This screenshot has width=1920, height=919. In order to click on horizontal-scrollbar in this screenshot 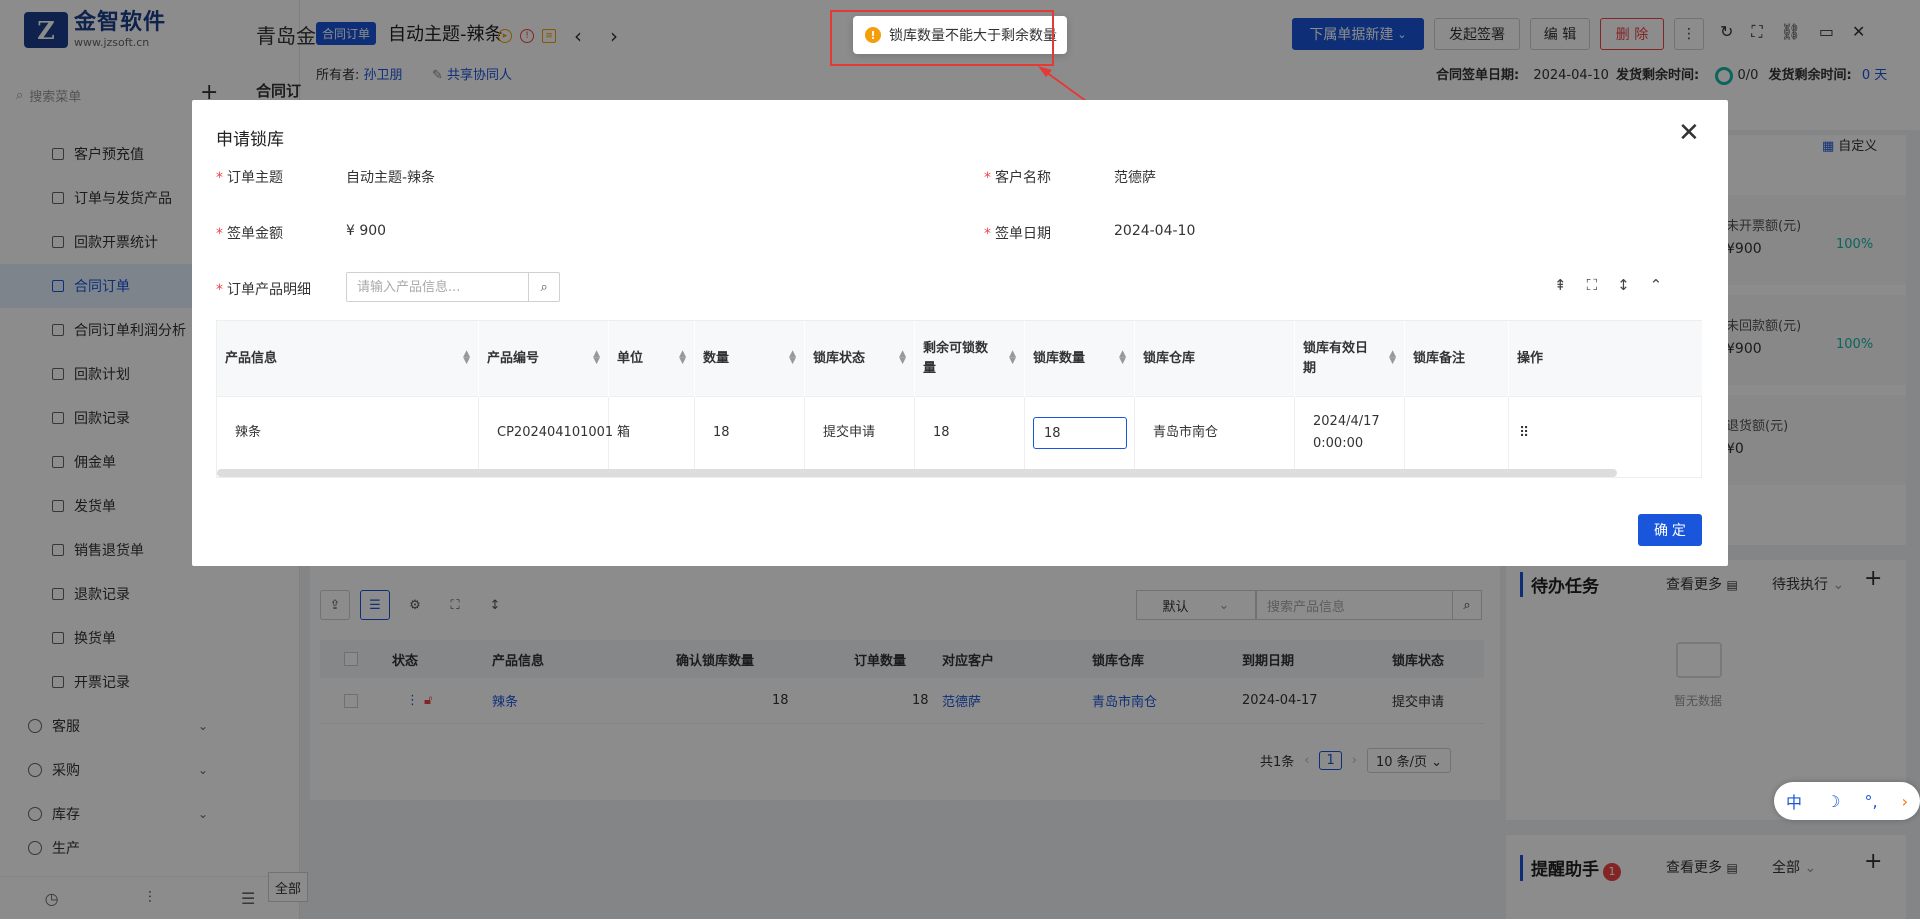, I will do `click(917, 473)`.